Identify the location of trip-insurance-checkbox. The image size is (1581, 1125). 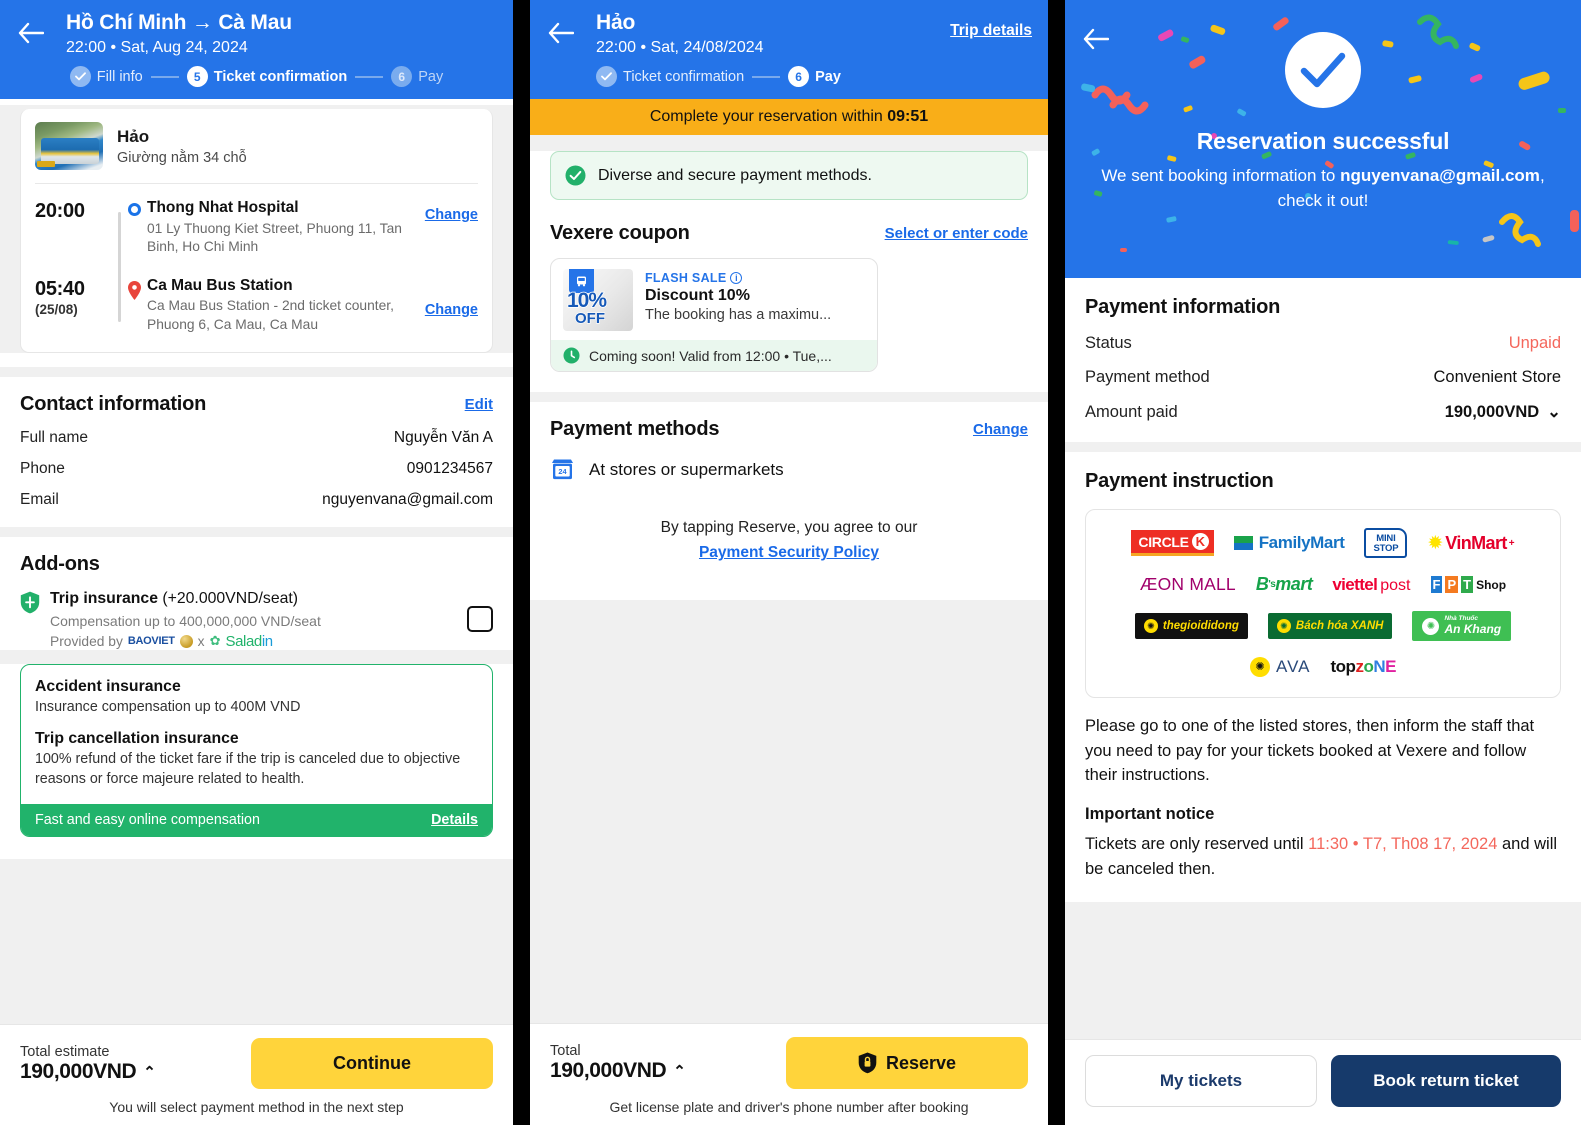
(480, 618).